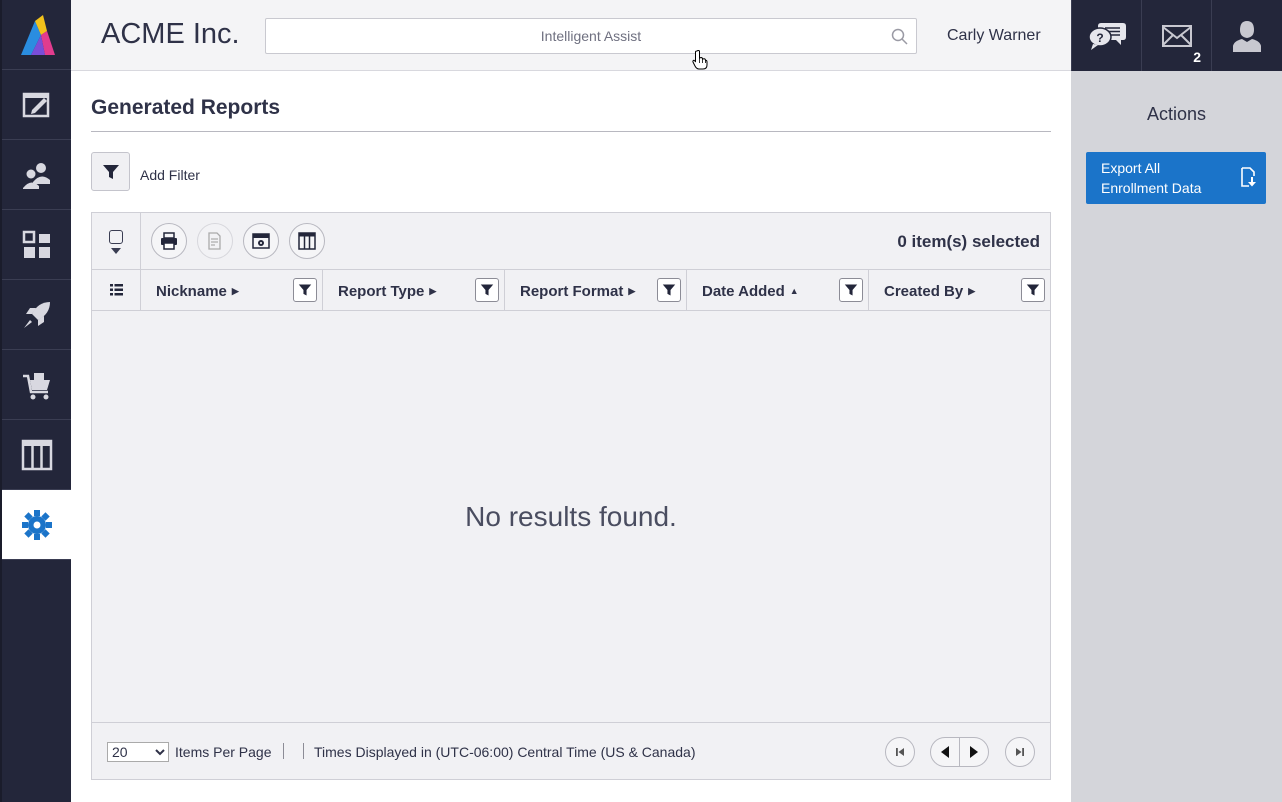  Describe the element at coordinates (1248, 177) in the screenshot. I see `export-file-icon` at that location.